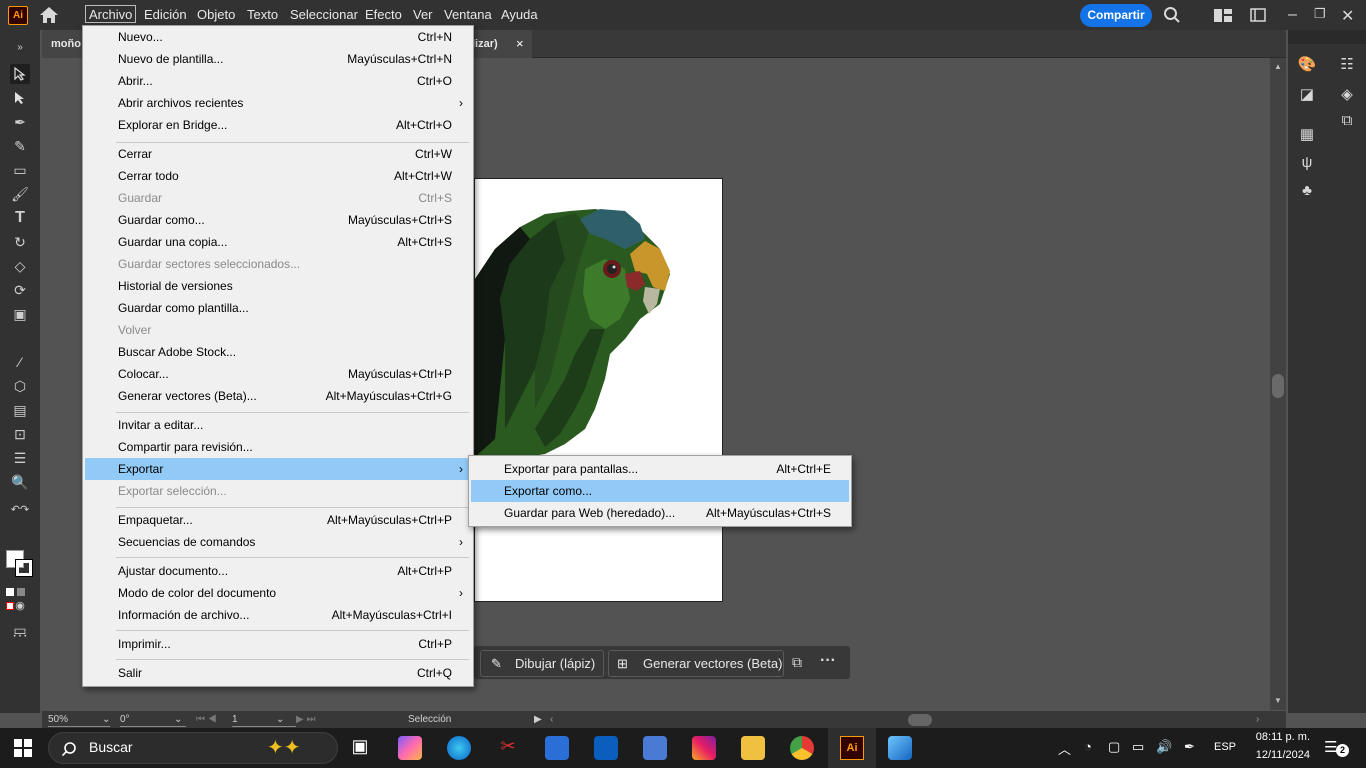 This screenshot has height=768, width=1366. Describe the element at coordinates (383, 15) in the screenshot. I see `menu-efecto: Efecto` at that location.